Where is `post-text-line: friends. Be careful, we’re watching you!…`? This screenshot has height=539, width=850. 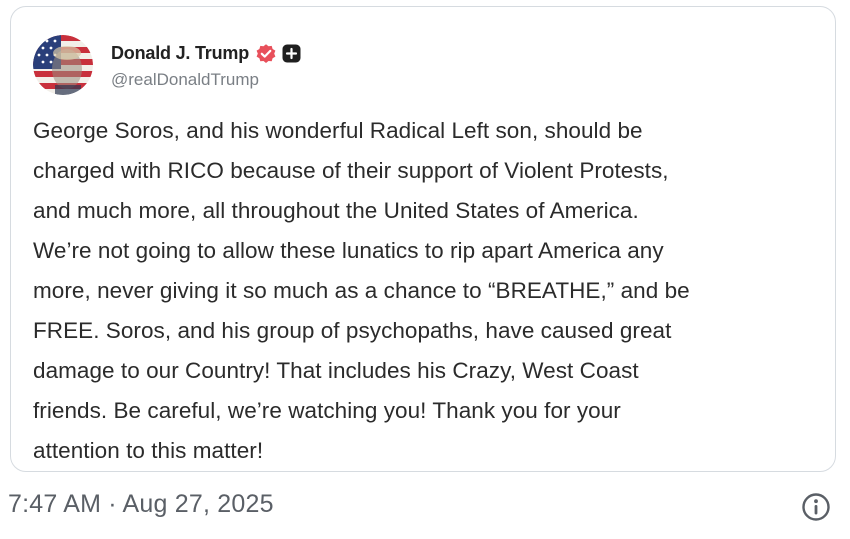 post-text-line: friends. Be careful, we’re watching you!… is located at coordinates (327, 410).